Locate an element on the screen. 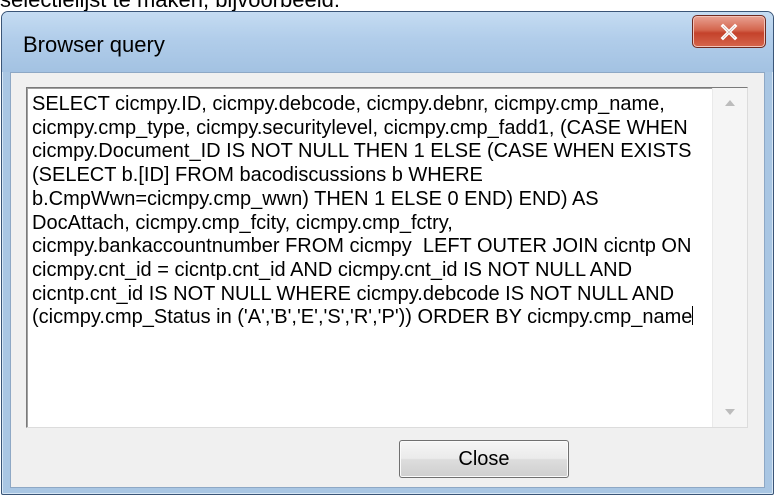 This screenshot has height=497, width=777. scroll-down-button is located at coordinates (730, 412).